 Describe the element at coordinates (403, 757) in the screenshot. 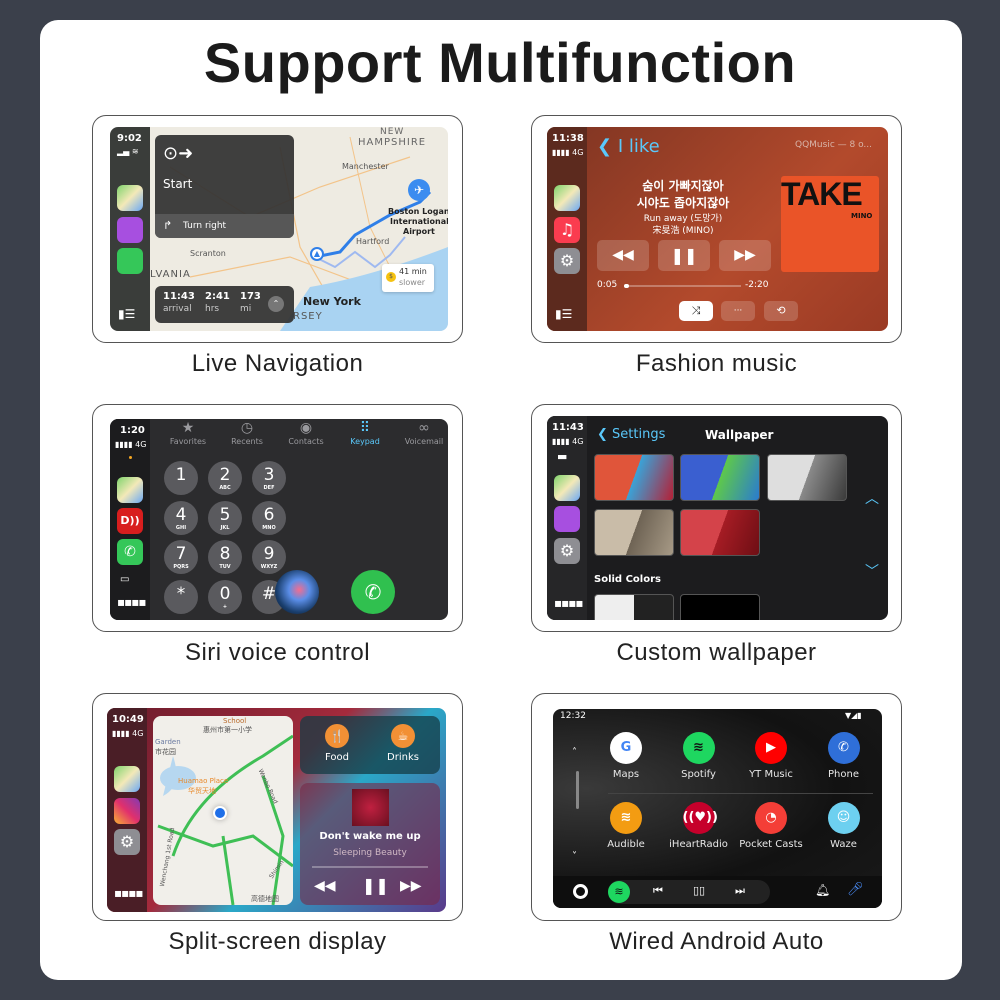

I see `drinks-button: Drinks` at that location.